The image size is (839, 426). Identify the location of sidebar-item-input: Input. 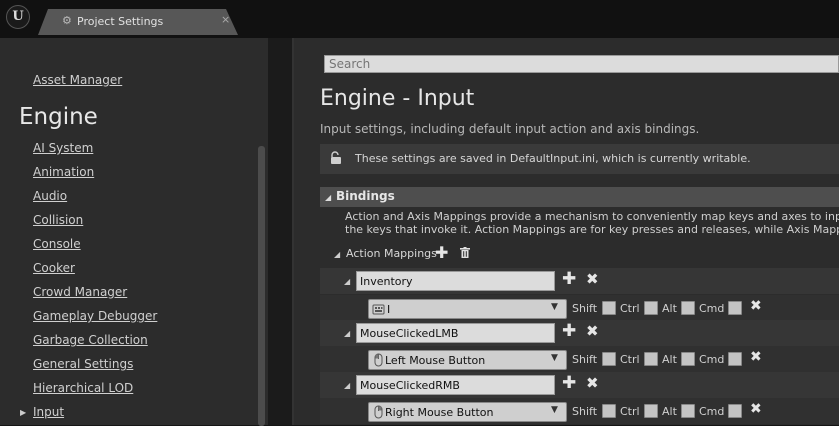
(48, 412).